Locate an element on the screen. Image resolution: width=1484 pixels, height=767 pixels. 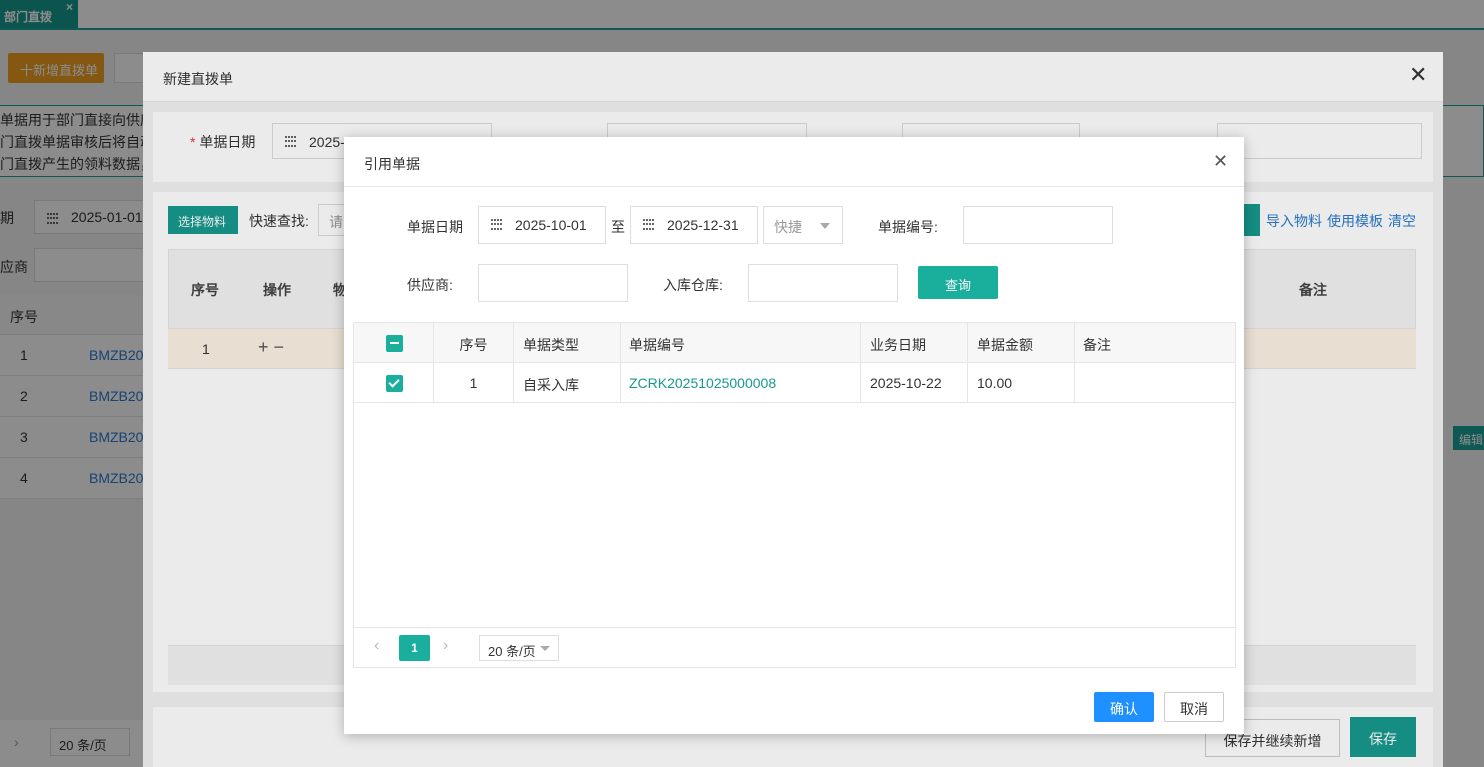
query-button: 查询 is located at coordinates (958, 282).